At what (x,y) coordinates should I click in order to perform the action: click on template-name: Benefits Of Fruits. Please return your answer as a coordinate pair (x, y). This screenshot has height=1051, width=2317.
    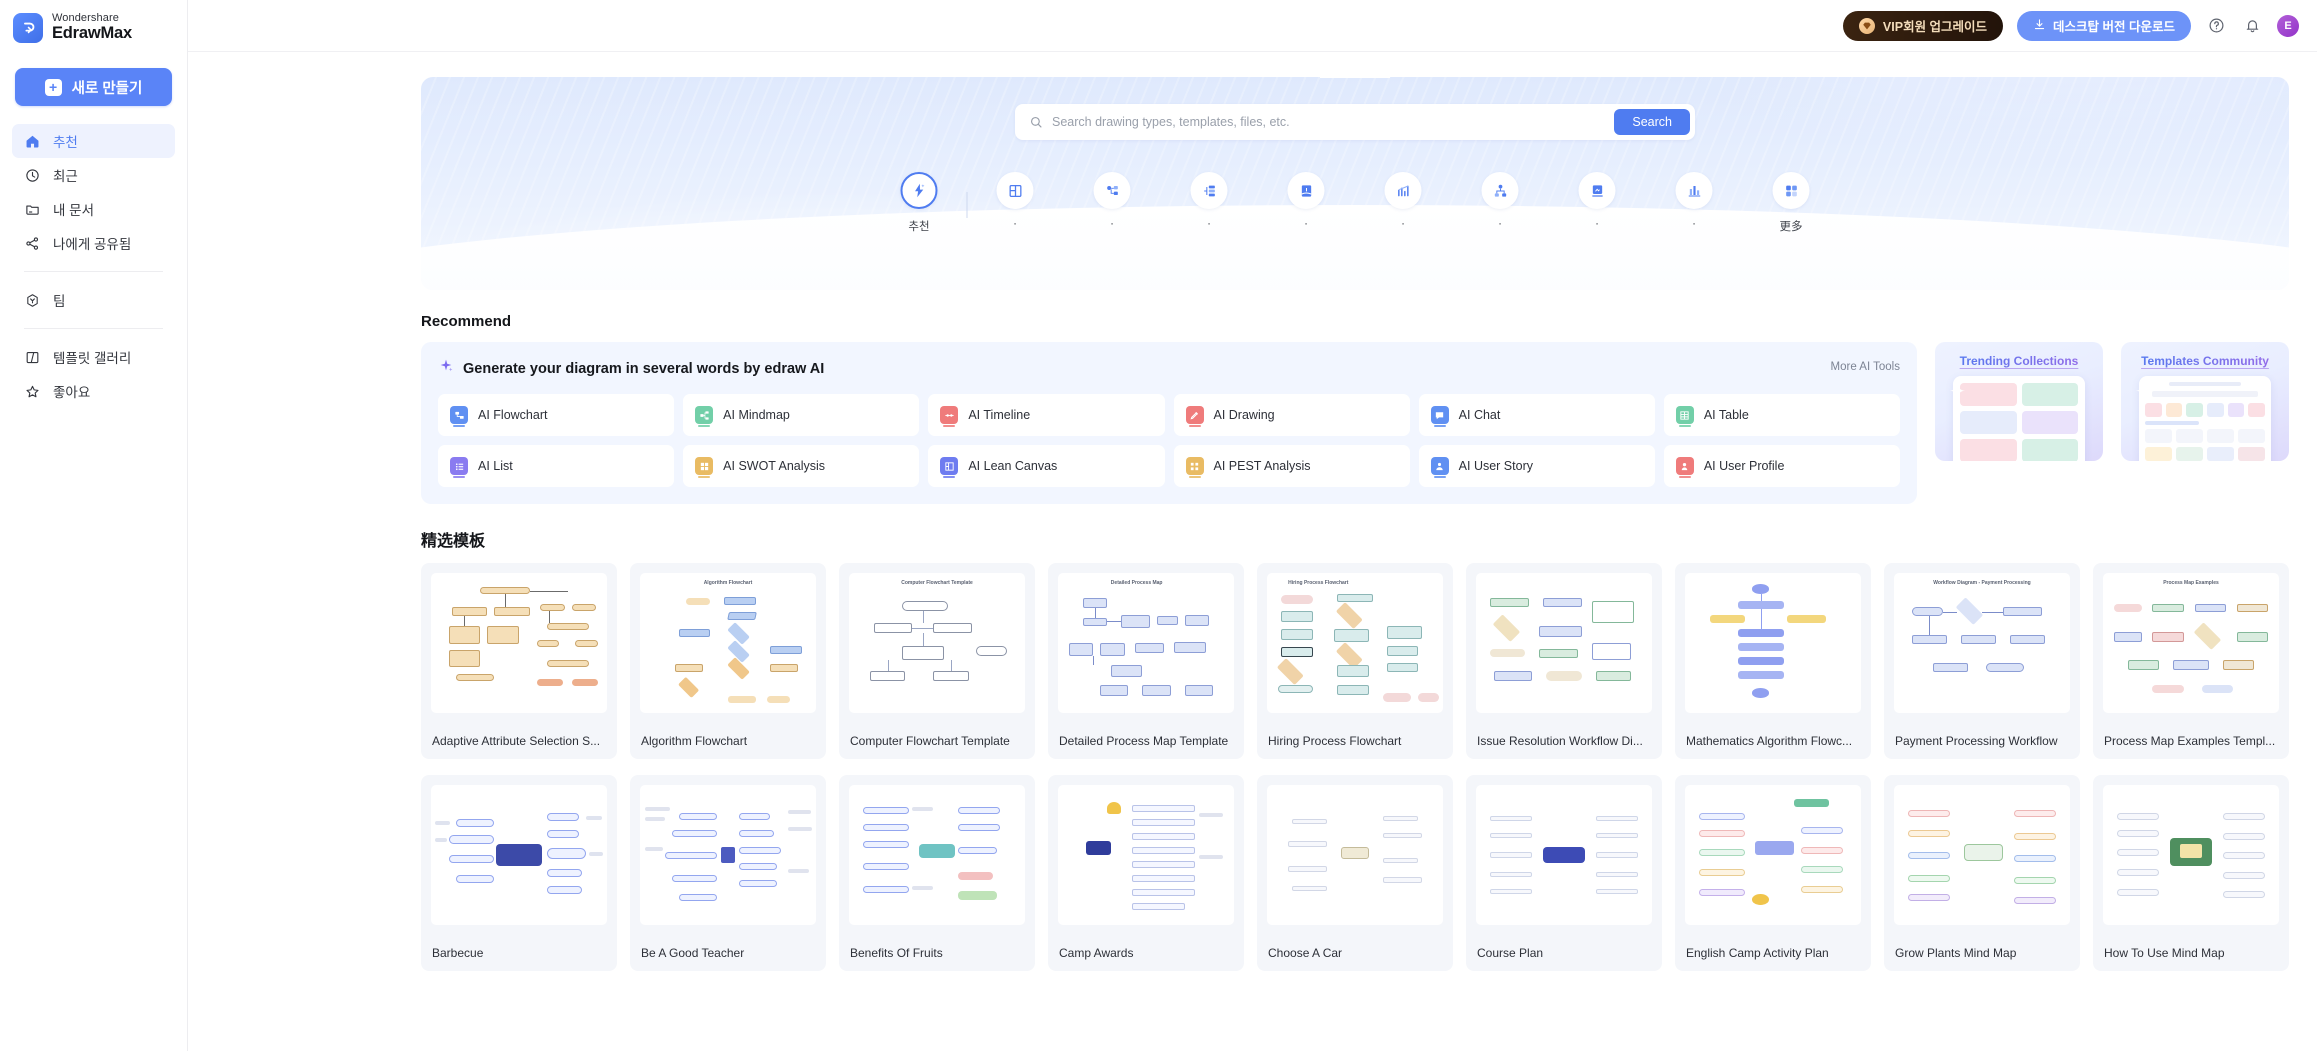
    Looking at the image, I should click on (937, 953).